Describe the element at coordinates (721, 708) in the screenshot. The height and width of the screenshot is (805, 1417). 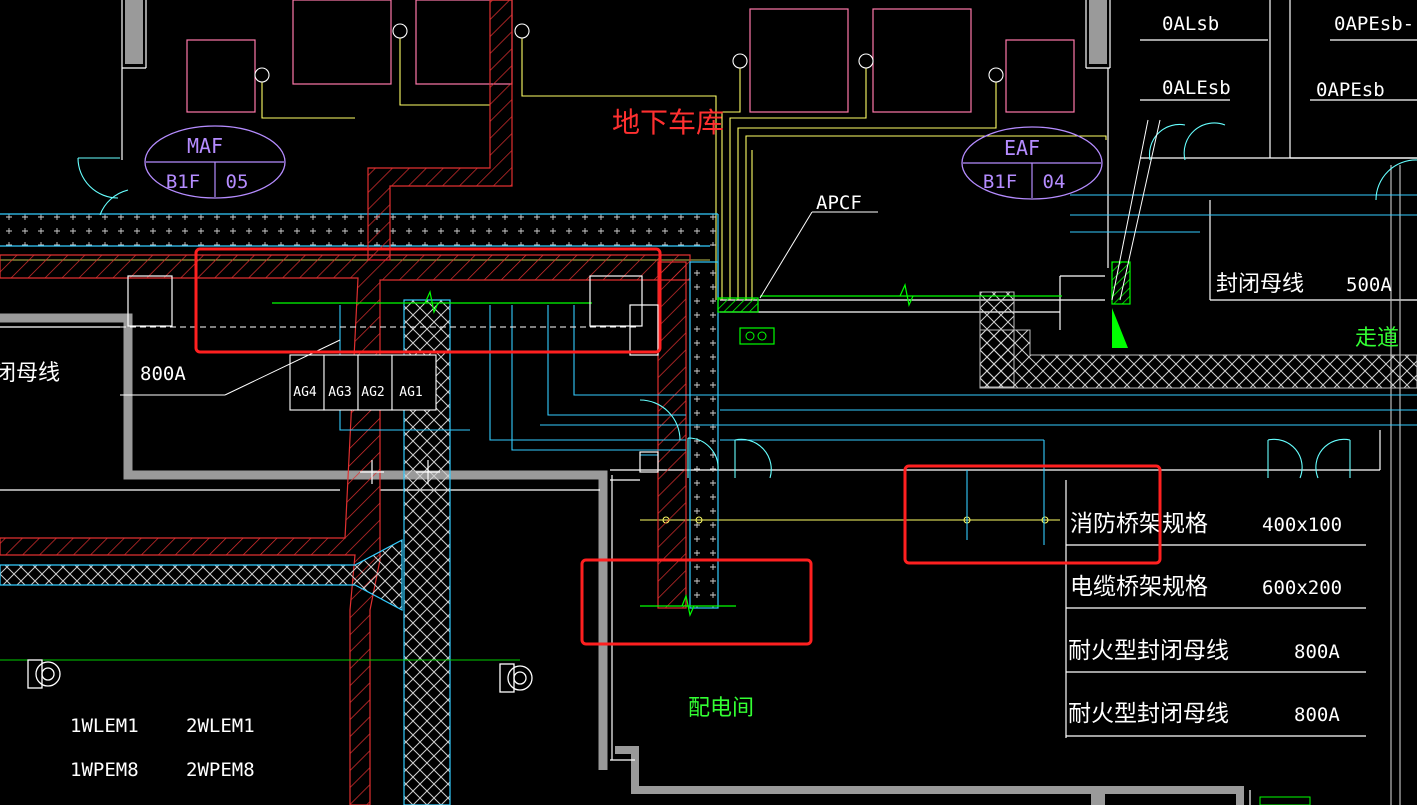
I see `room-label: 配电间` at that location.